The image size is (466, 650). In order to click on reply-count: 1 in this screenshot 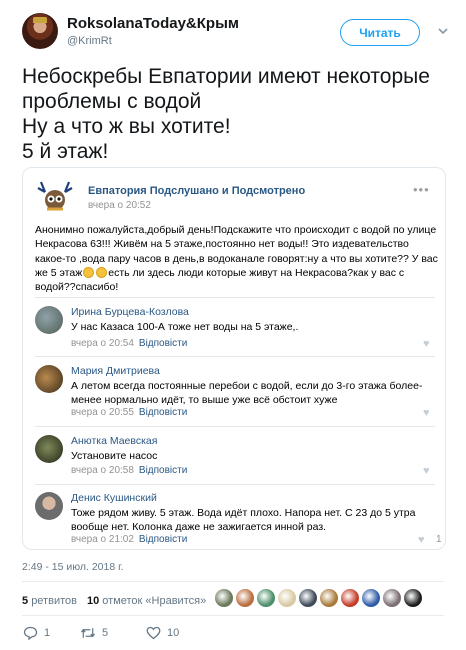, I will do `click(47, 633)`.